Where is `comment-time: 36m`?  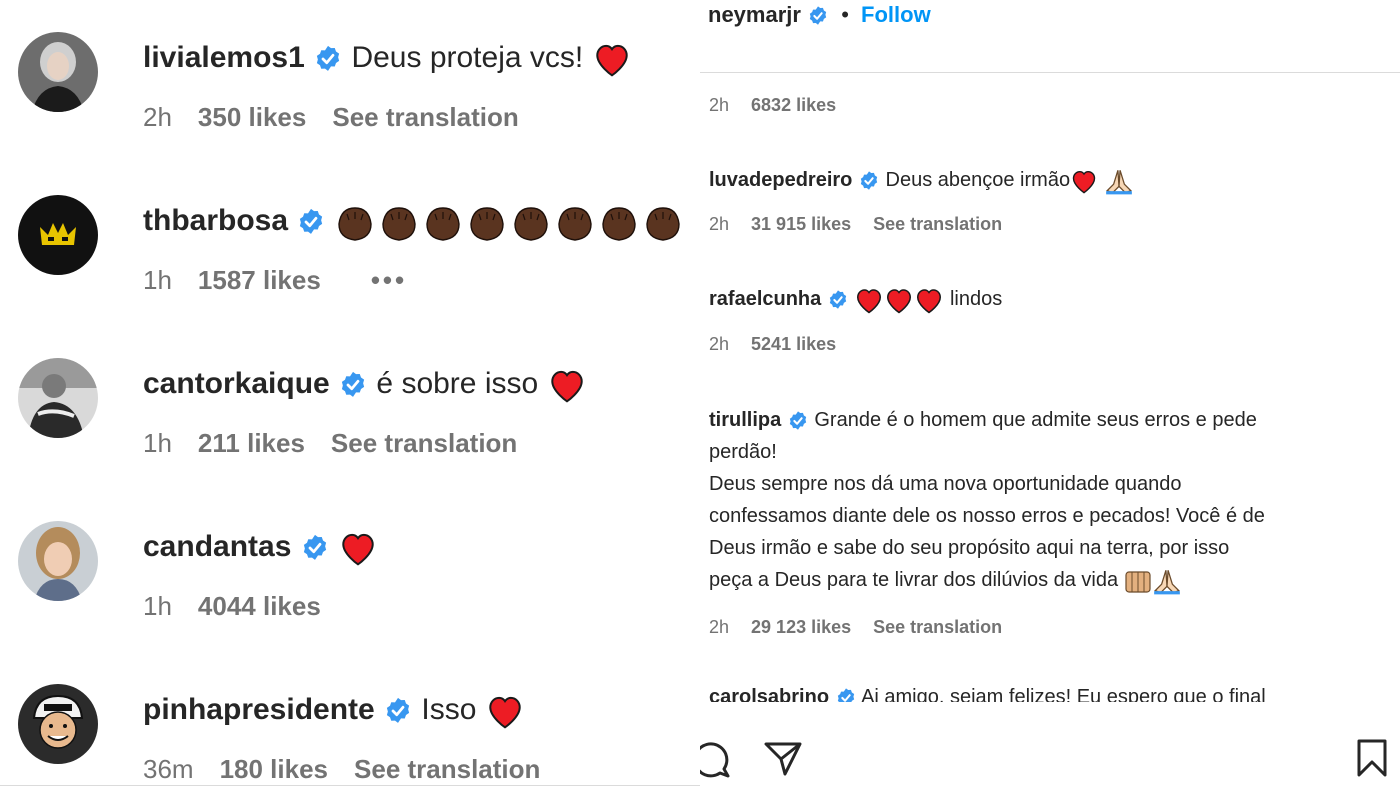 comment-time: 36m is located at coordinates (168, 767).